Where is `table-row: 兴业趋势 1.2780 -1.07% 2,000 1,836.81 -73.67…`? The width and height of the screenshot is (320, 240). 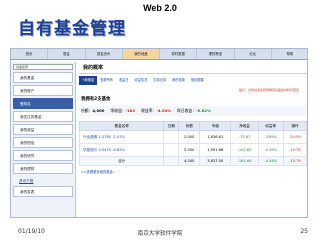 table-row: 兴业趋势 1.2780 -1.07% 2,000 1,836.81 -73.67… is located at coordinates (192, 137).